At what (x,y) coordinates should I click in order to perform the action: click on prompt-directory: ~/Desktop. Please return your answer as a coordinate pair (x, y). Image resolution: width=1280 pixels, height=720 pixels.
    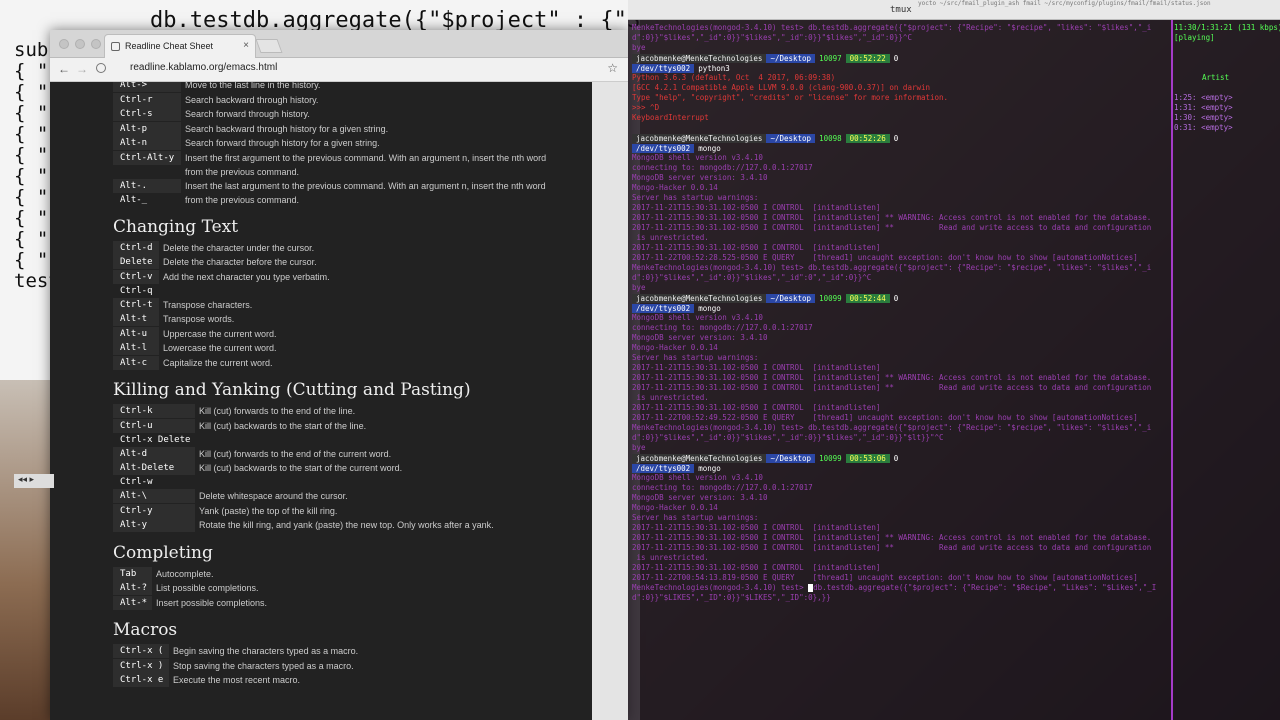
    Looking at the image, I should click on (791, 458).